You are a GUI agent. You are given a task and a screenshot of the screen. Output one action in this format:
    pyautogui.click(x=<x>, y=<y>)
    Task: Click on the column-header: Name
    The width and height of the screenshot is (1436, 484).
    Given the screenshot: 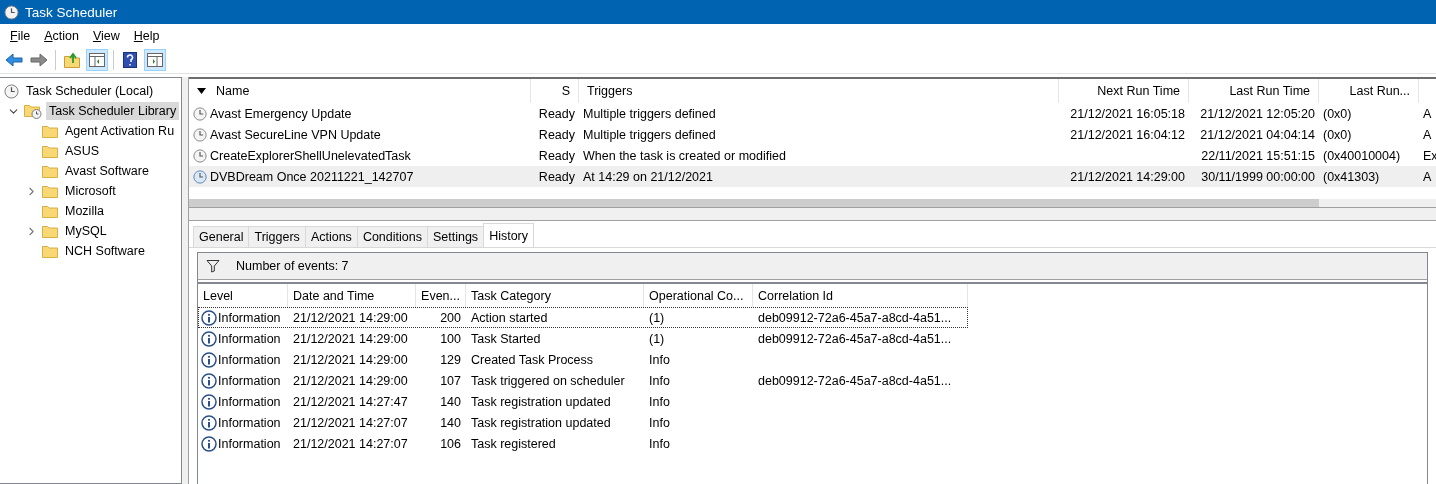 What is the action you would take?
    pyautogui.click(x=360, y=91)
    